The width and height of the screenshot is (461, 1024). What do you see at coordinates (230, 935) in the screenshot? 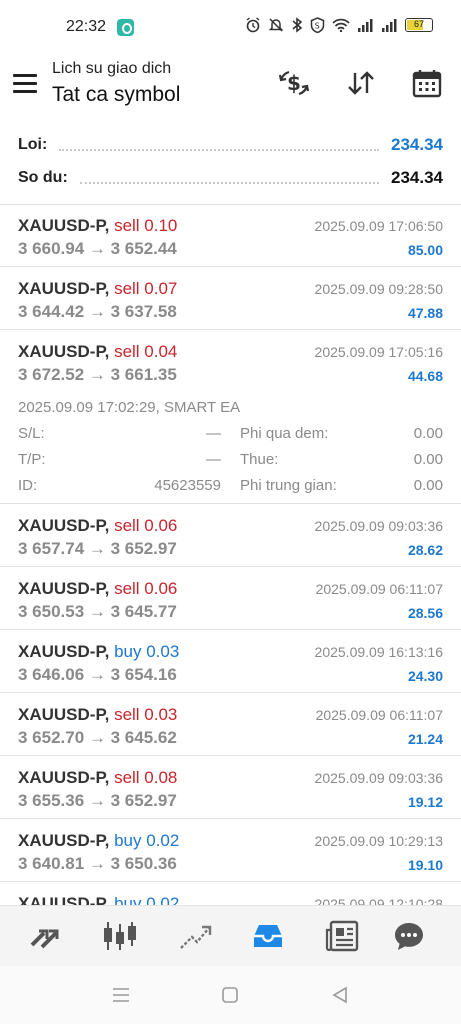
I see `bottom-navigation` at bounding box center [230, 935].